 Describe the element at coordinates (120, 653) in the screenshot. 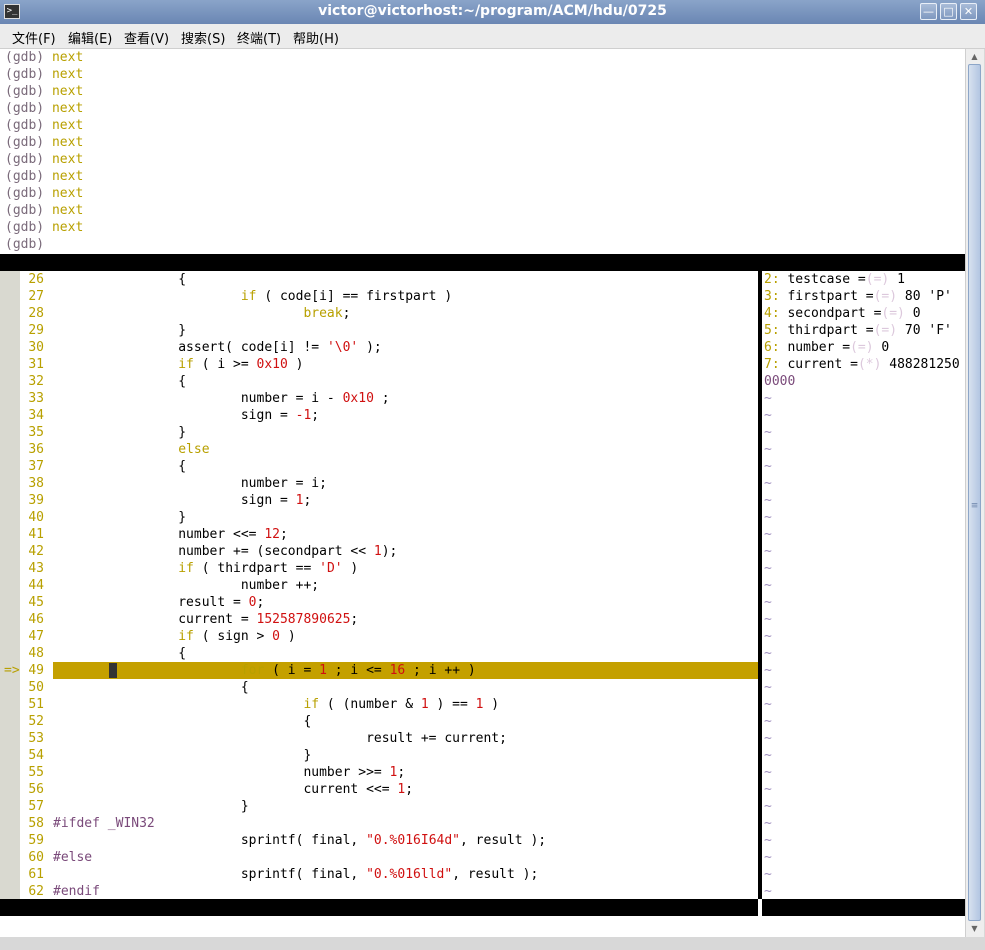

I see `source-text: {` at that location.